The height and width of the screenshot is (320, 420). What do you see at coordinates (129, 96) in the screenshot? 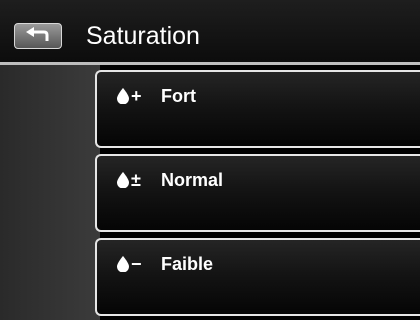
I see `saturation-plus-icon: +` at bounding box center [129, 96].